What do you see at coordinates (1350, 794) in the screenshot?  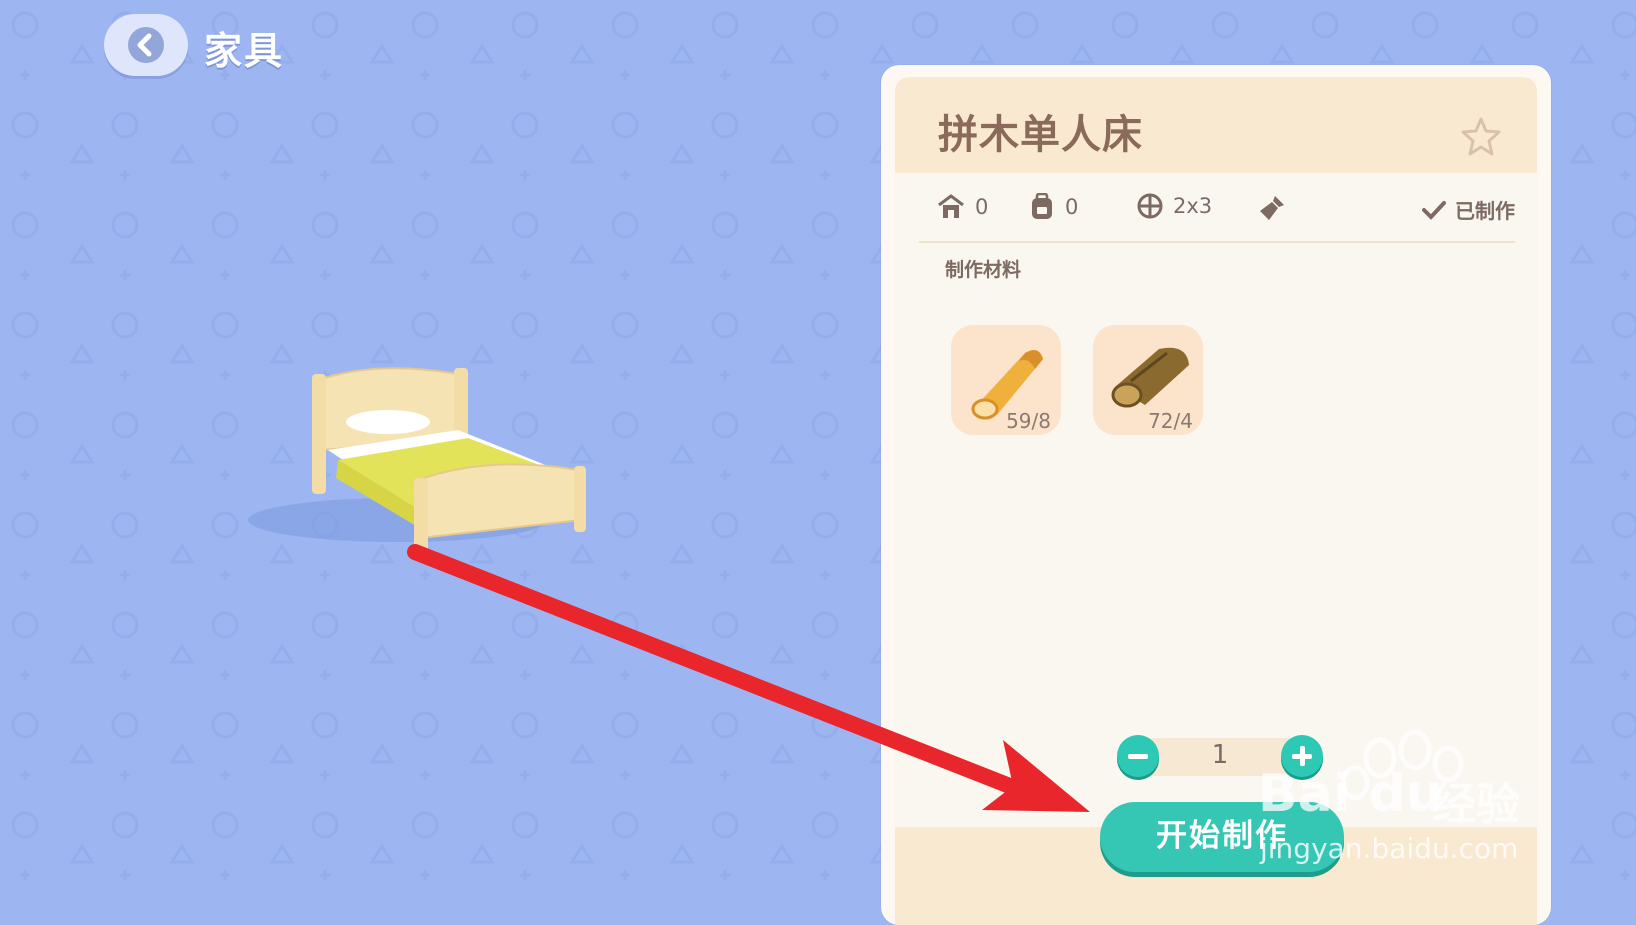 I see `watermark-brand: Bai du` at bounding box center [1350, 794].